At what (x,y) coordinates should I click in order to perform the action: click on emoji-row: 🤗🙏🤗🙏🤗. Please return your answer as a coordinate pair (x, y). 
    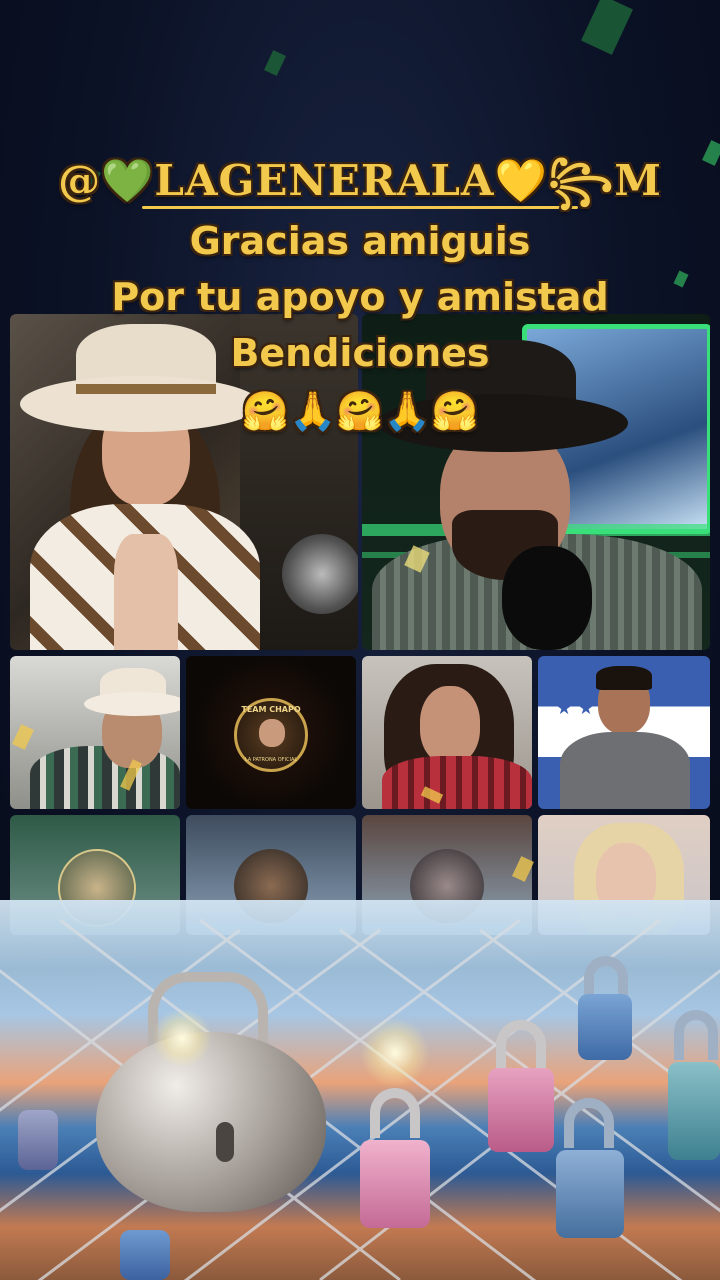
    Looking at the image, I should click on (360, 411).